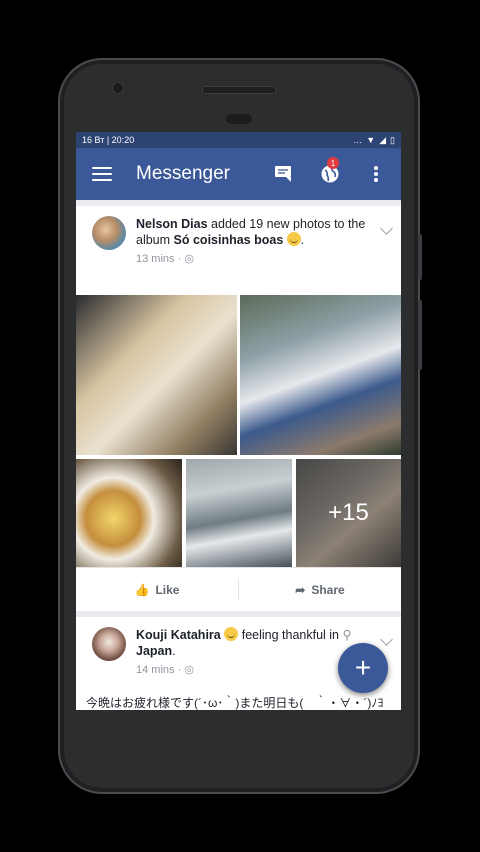  I want to click on share-button: ➦ Share, so click(320, 590).